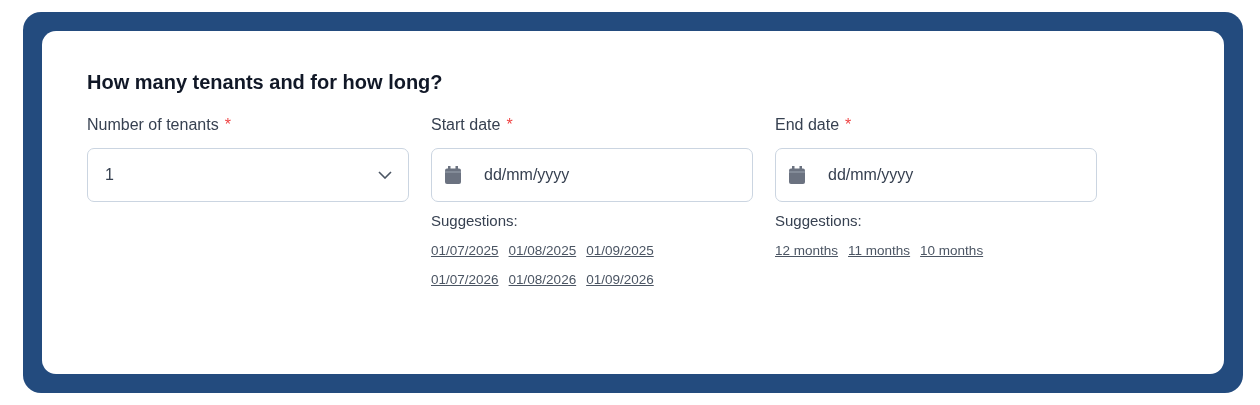 This screenshot has height=405, width=1260. I want to click on chevron-down-icon, so click(385, 175).